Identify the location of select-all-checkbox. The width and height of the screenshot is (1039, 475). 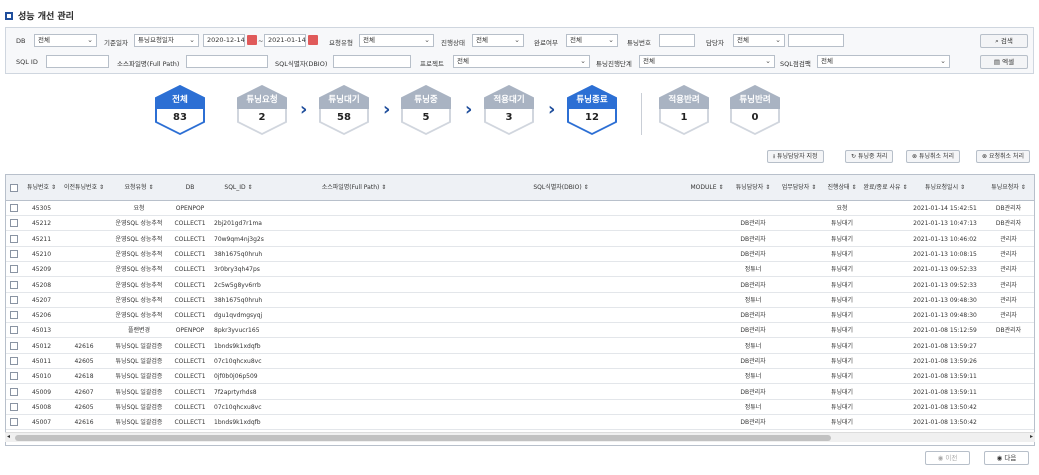
(14, 188).